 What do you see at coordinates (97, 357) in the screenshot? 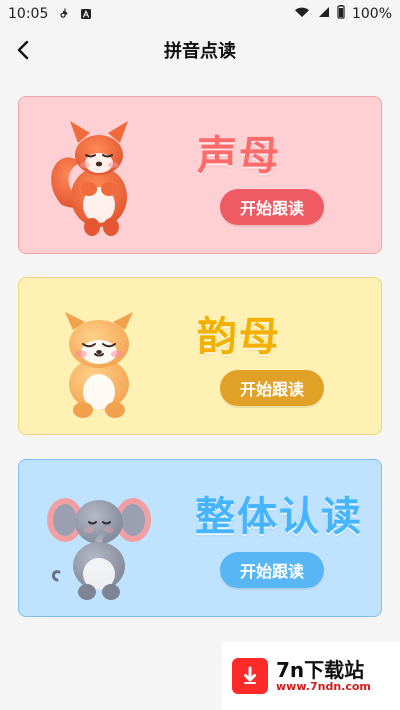
I see `cat-mascot-image` at bounding box center [97, 357].